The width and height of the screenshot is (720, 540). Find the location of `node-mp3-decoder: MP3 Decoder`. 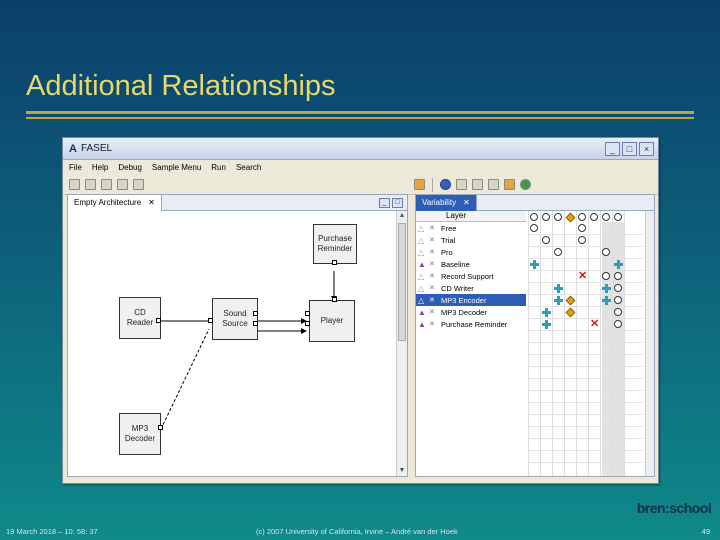

node-mp3-decoder: MP3 Decoder is located at coordinates (140, 434).